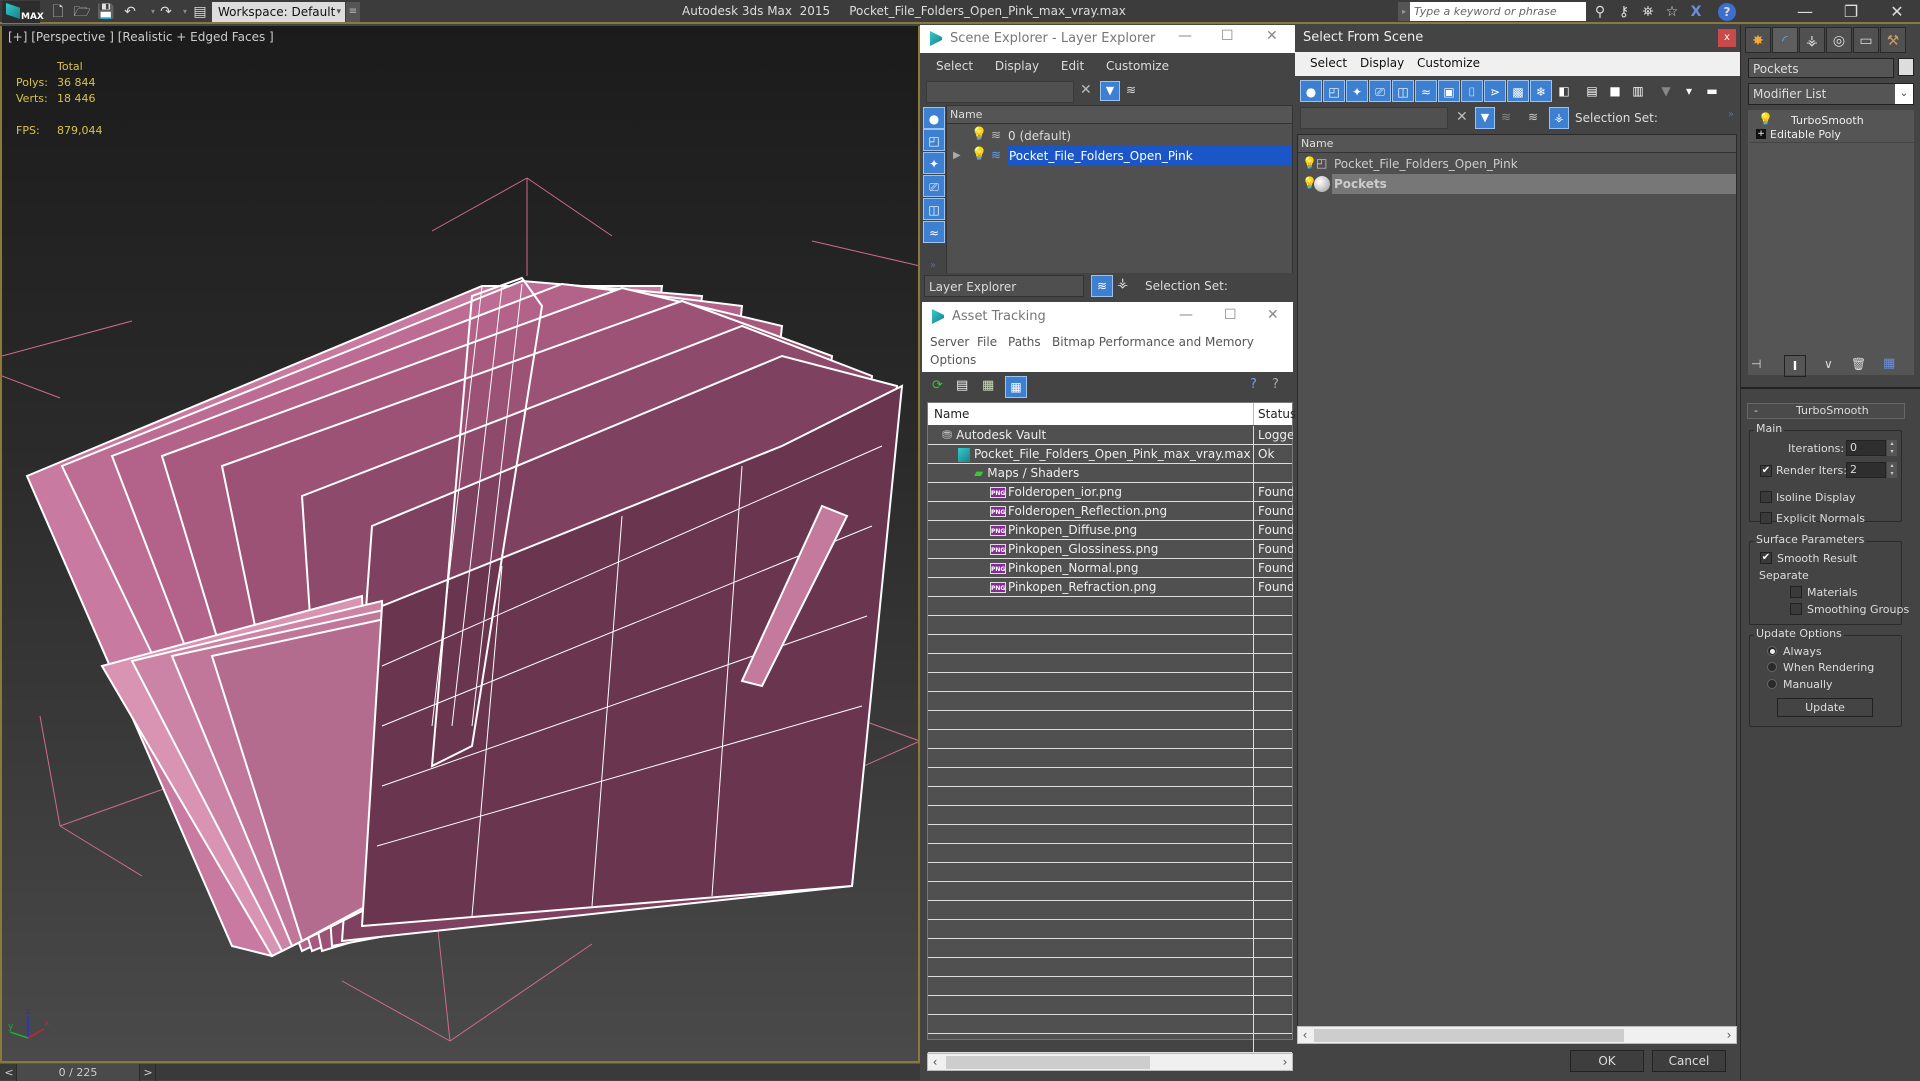 This screenshot has width=1920, height=1081. What do you see at coordinates (1826, 411) in the screenshot?
I see `turbosmooth-rollout-header: - TurboSmooth` at bounding box center [1826, 411].